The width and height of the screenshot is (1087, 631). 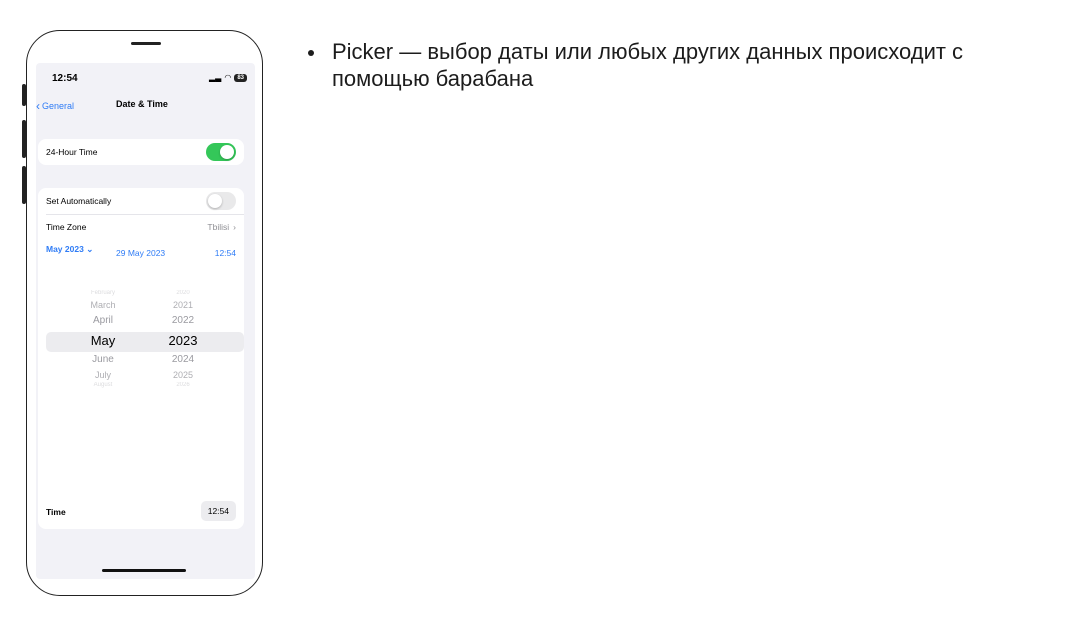 What do you see at coordinates (56, 512) in the screenshot?
I see `time-label: Time` at bounding box center [56, 512].